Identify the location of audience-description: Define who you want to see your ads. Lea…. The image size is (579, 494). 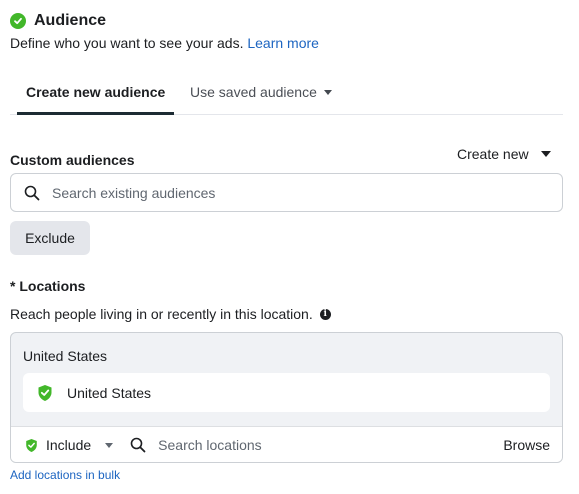
(164, 43).